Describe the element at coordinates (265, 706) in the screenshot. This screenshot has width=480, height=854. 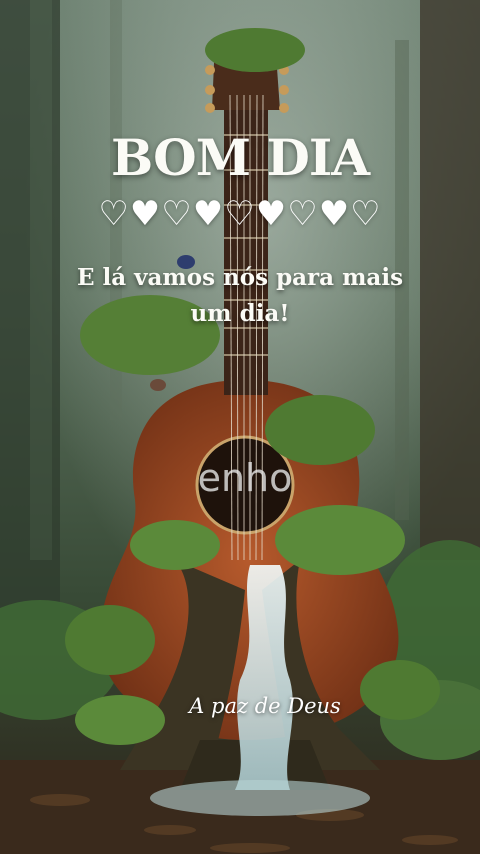
I see `signature-text: A paz de Deus` at that location.